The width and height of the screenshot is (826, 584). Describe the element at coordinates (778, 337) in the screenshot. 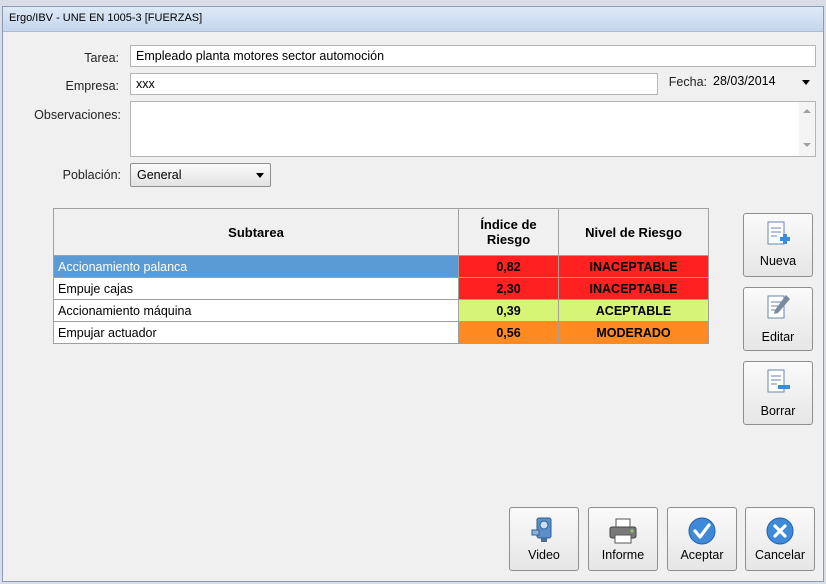

I see `editar-label: Editar` at that location.